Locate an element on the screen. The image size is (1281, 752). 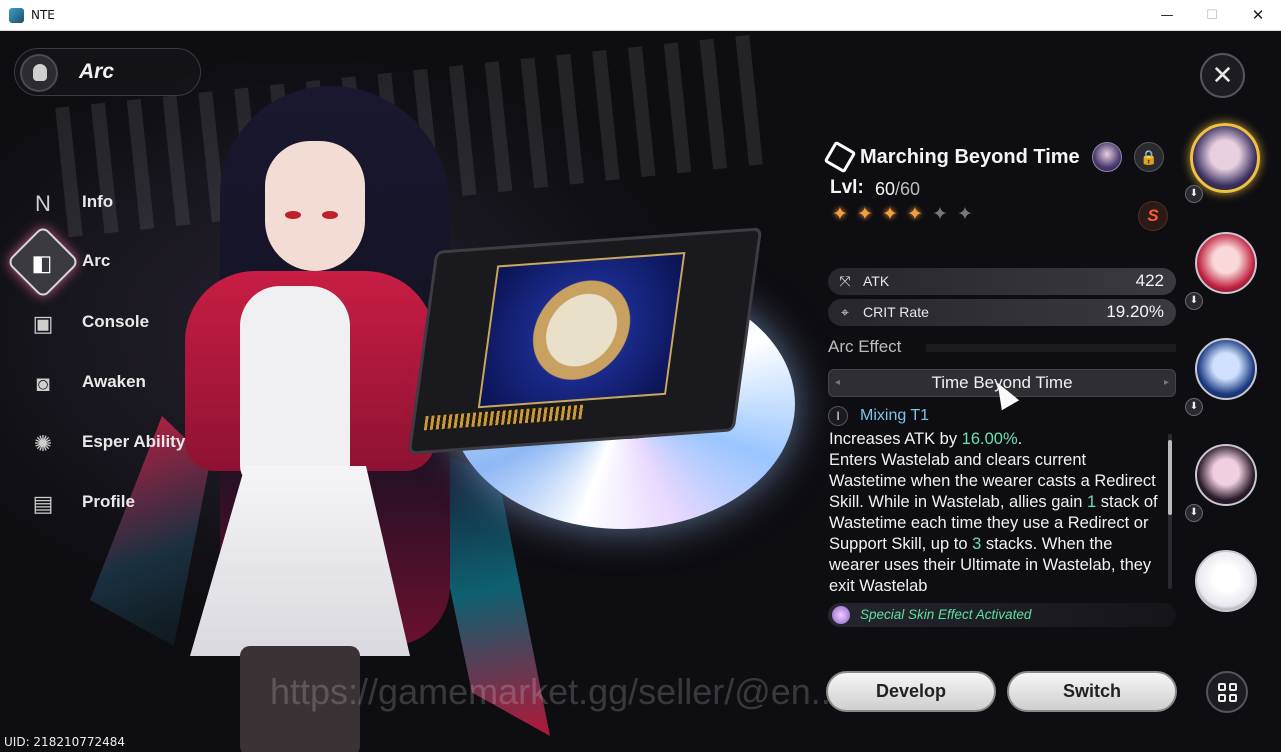
esper-icon: ✺ is located at coordinates (43, 443).